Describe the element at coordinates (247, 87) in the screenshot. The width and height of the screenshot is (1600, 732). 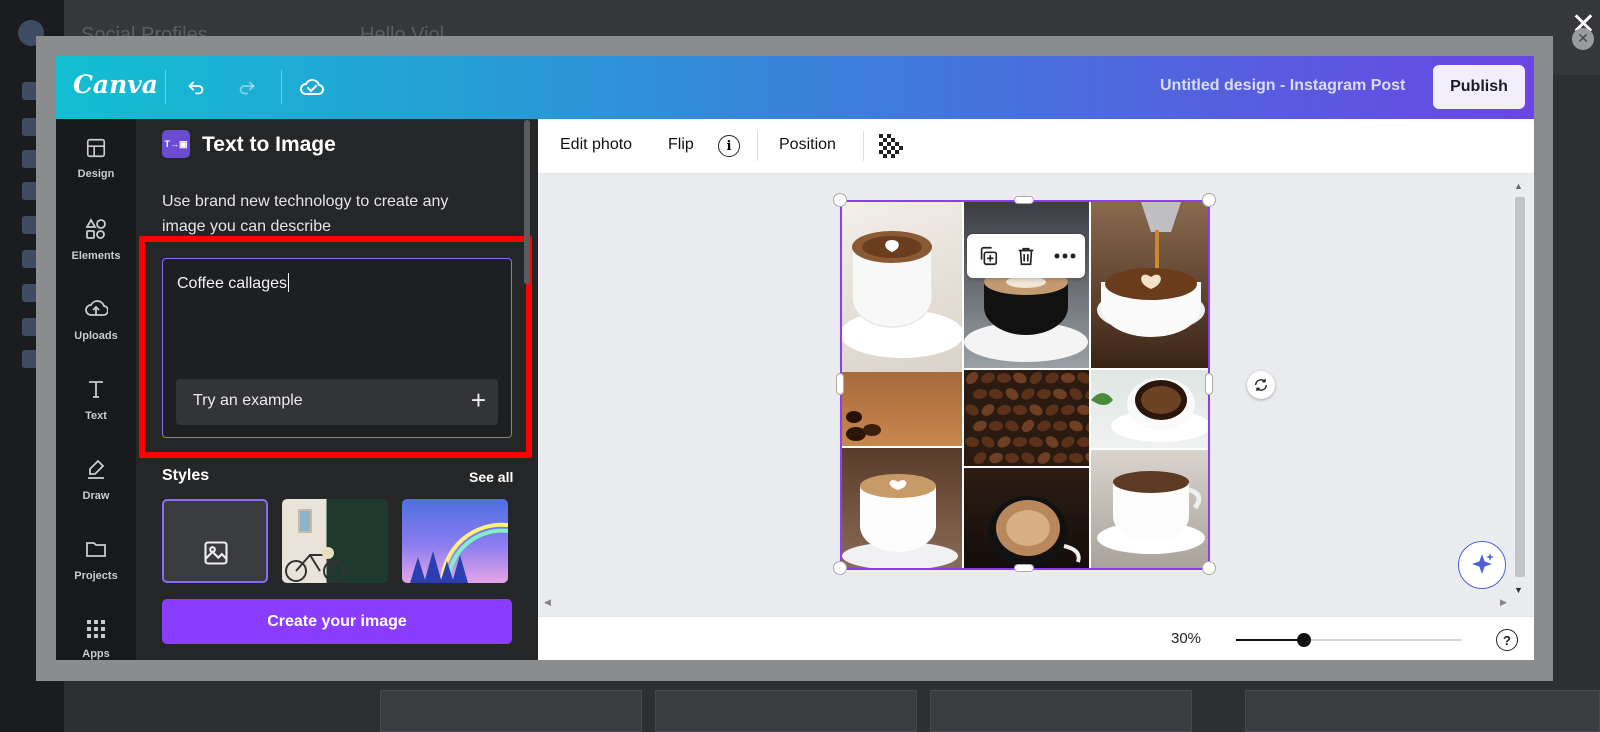
I see `redo-icon` at that location.